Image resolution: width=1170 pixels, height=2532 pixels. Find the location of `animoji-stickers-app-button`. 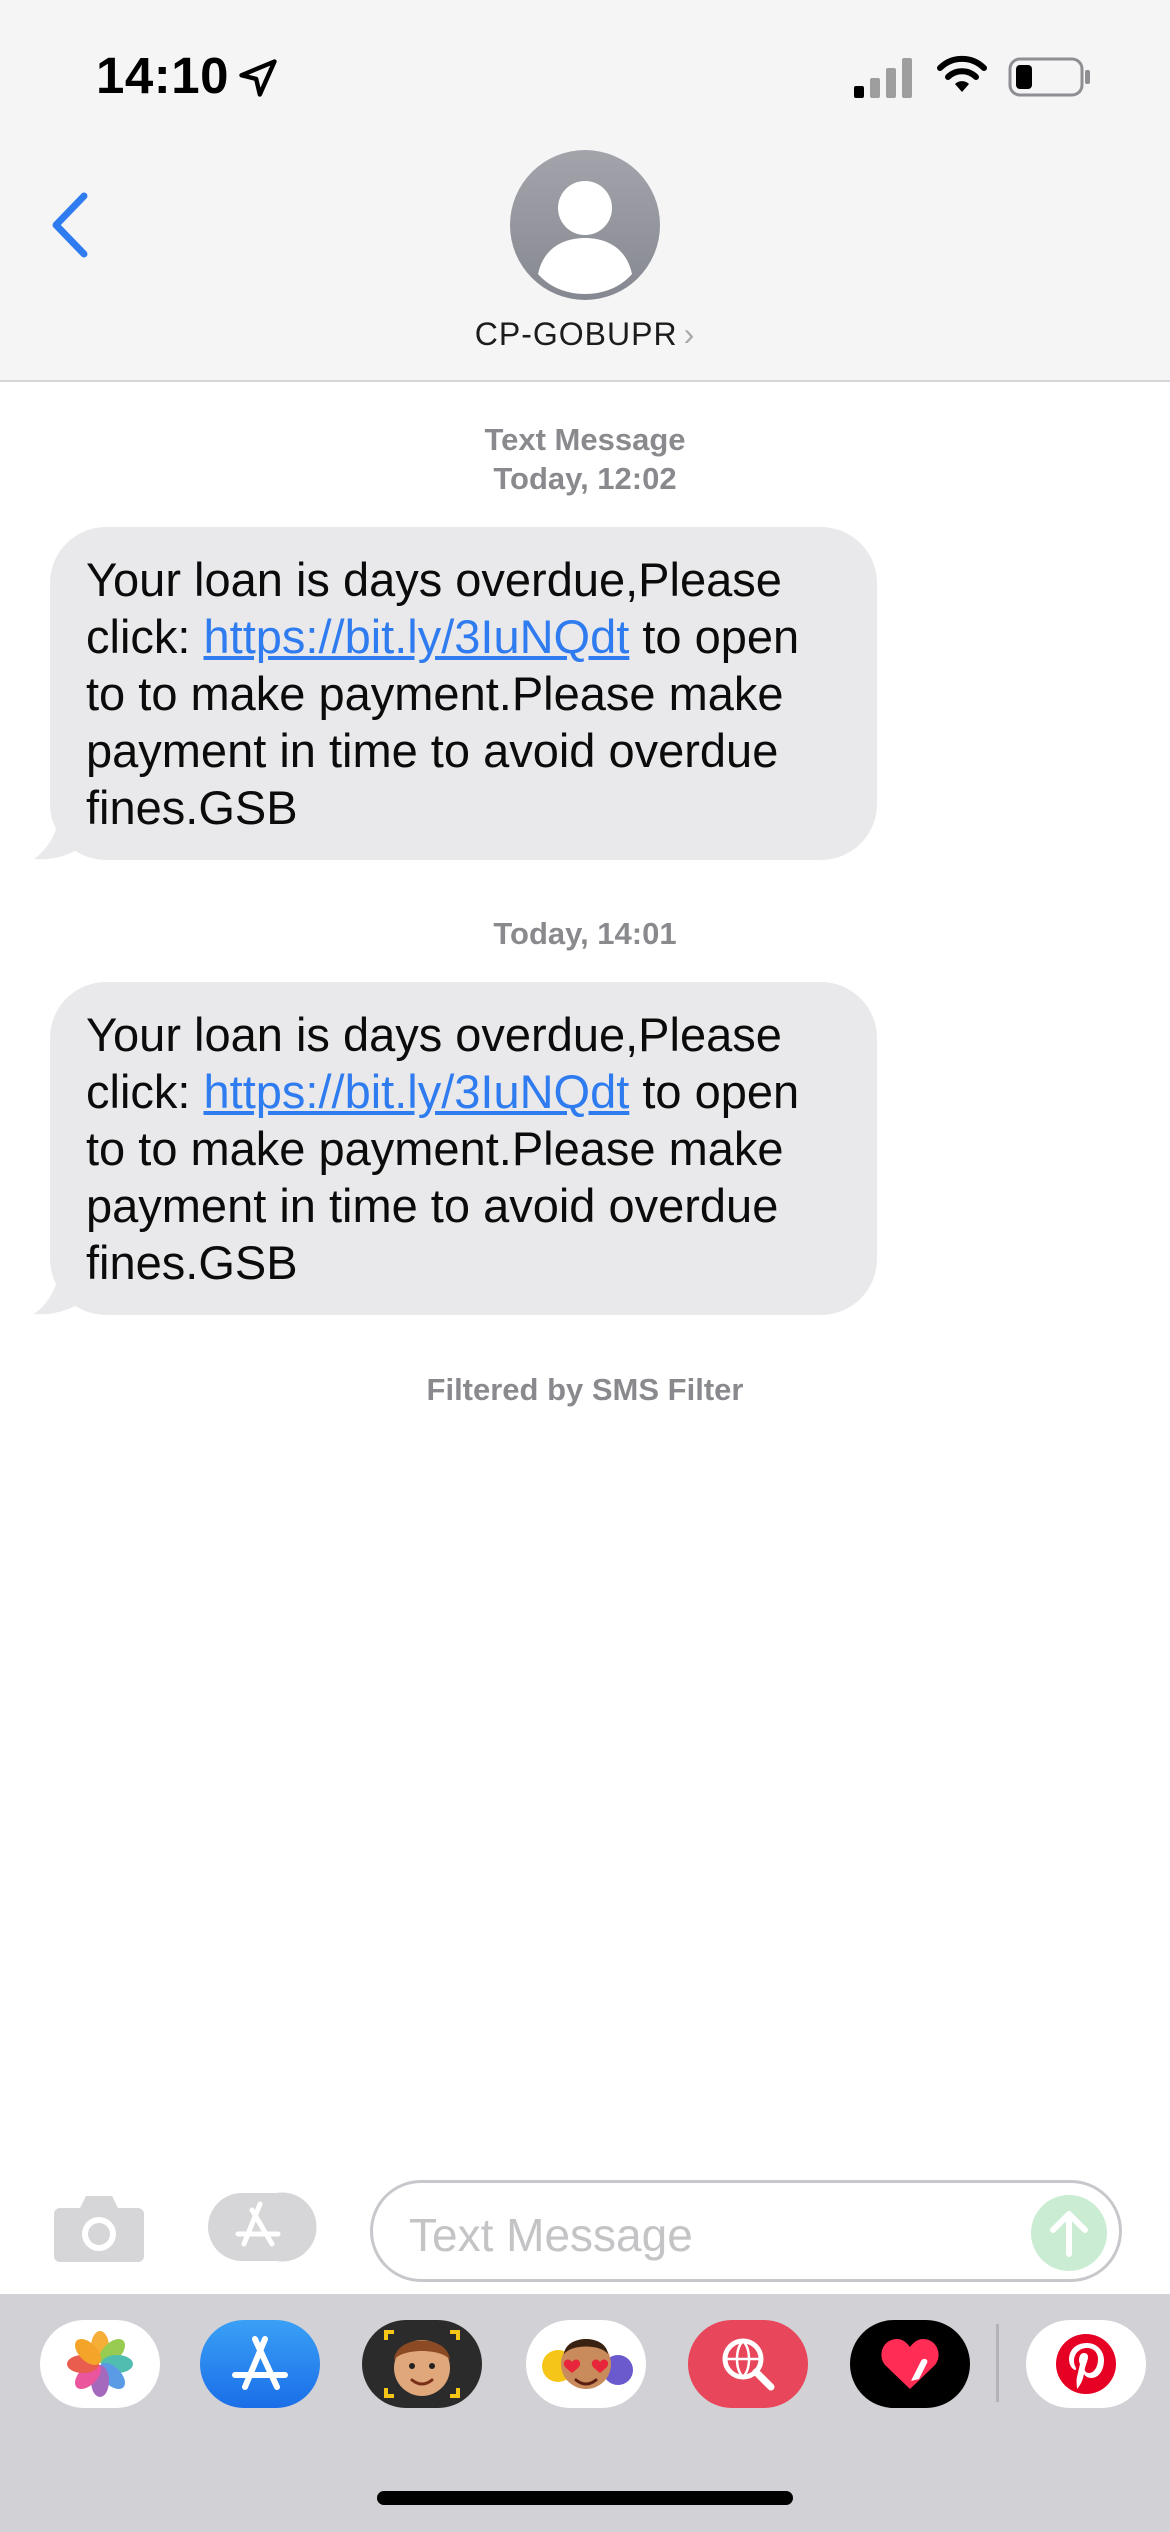

animoji-stickers-app-button is located at coordinates (586, 2364).